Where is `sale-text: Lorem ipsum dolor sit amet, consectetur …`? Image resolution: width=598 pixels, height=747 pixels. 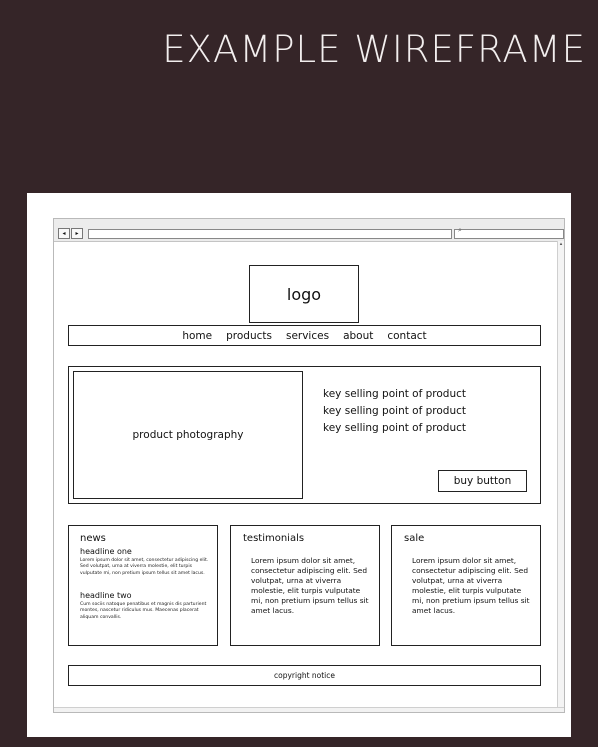
sale-text: Lorem ipsum dolor sit amet, consectetur … is located at coordinates (471, 585).